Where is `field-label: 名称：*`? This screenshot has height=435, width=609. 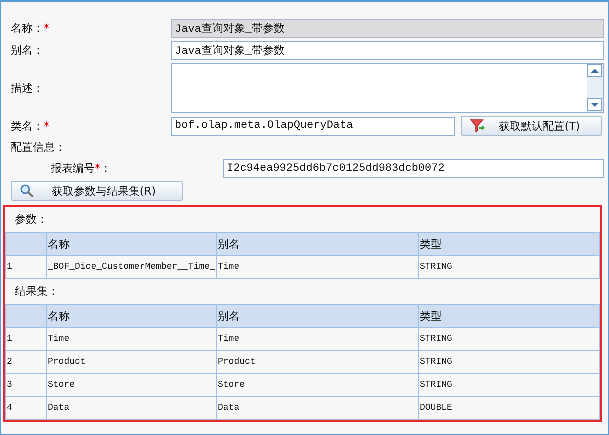 field-label: 名称：* is located at coordinates (30, 28).